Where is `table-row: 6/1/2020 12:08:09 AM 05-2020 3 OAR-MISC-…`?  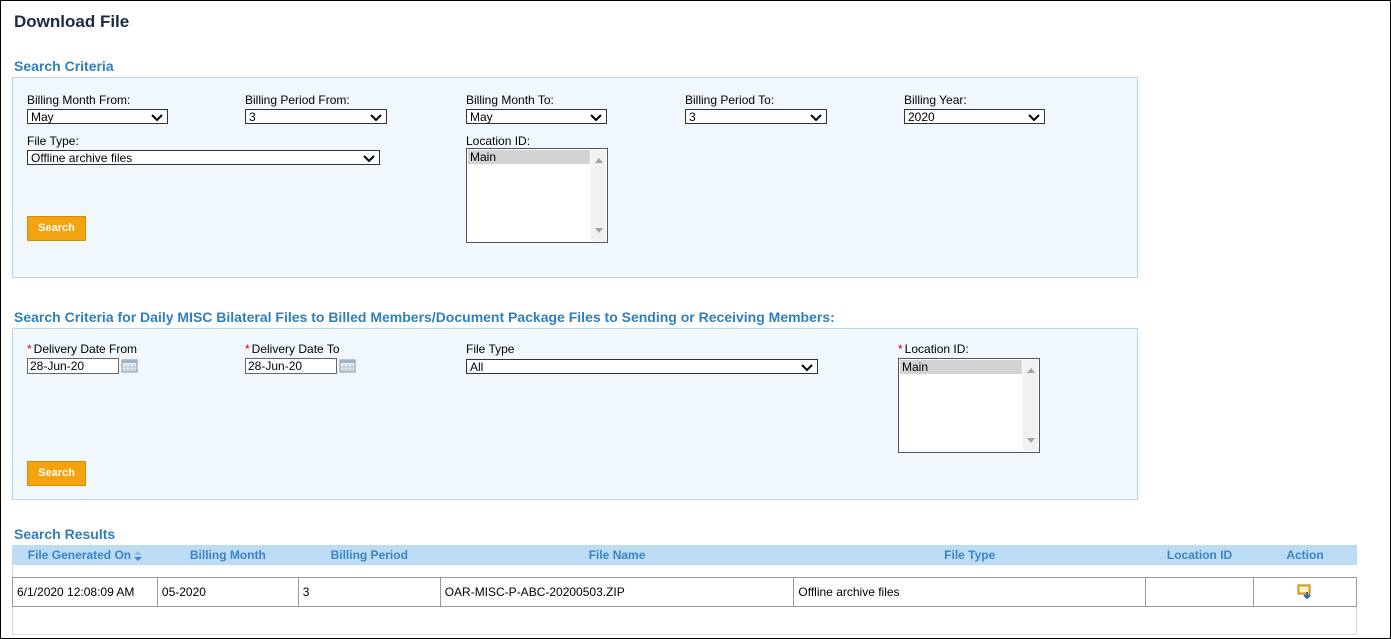 table-row: 6/1/2020 12:08:09 AM 05-2020 3 OAR-MISC-… is located at coordinates (684, 592).